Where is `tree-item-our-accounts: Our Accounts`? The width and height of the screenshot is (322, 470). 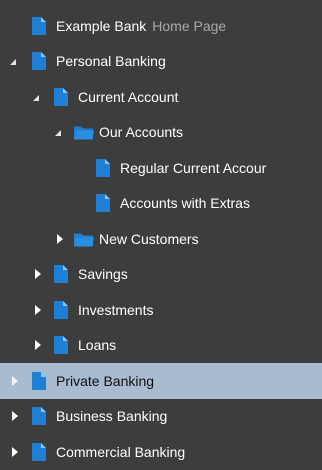 tree-item-our-accounts: Our Accounts is located at coordinates (161, 133).